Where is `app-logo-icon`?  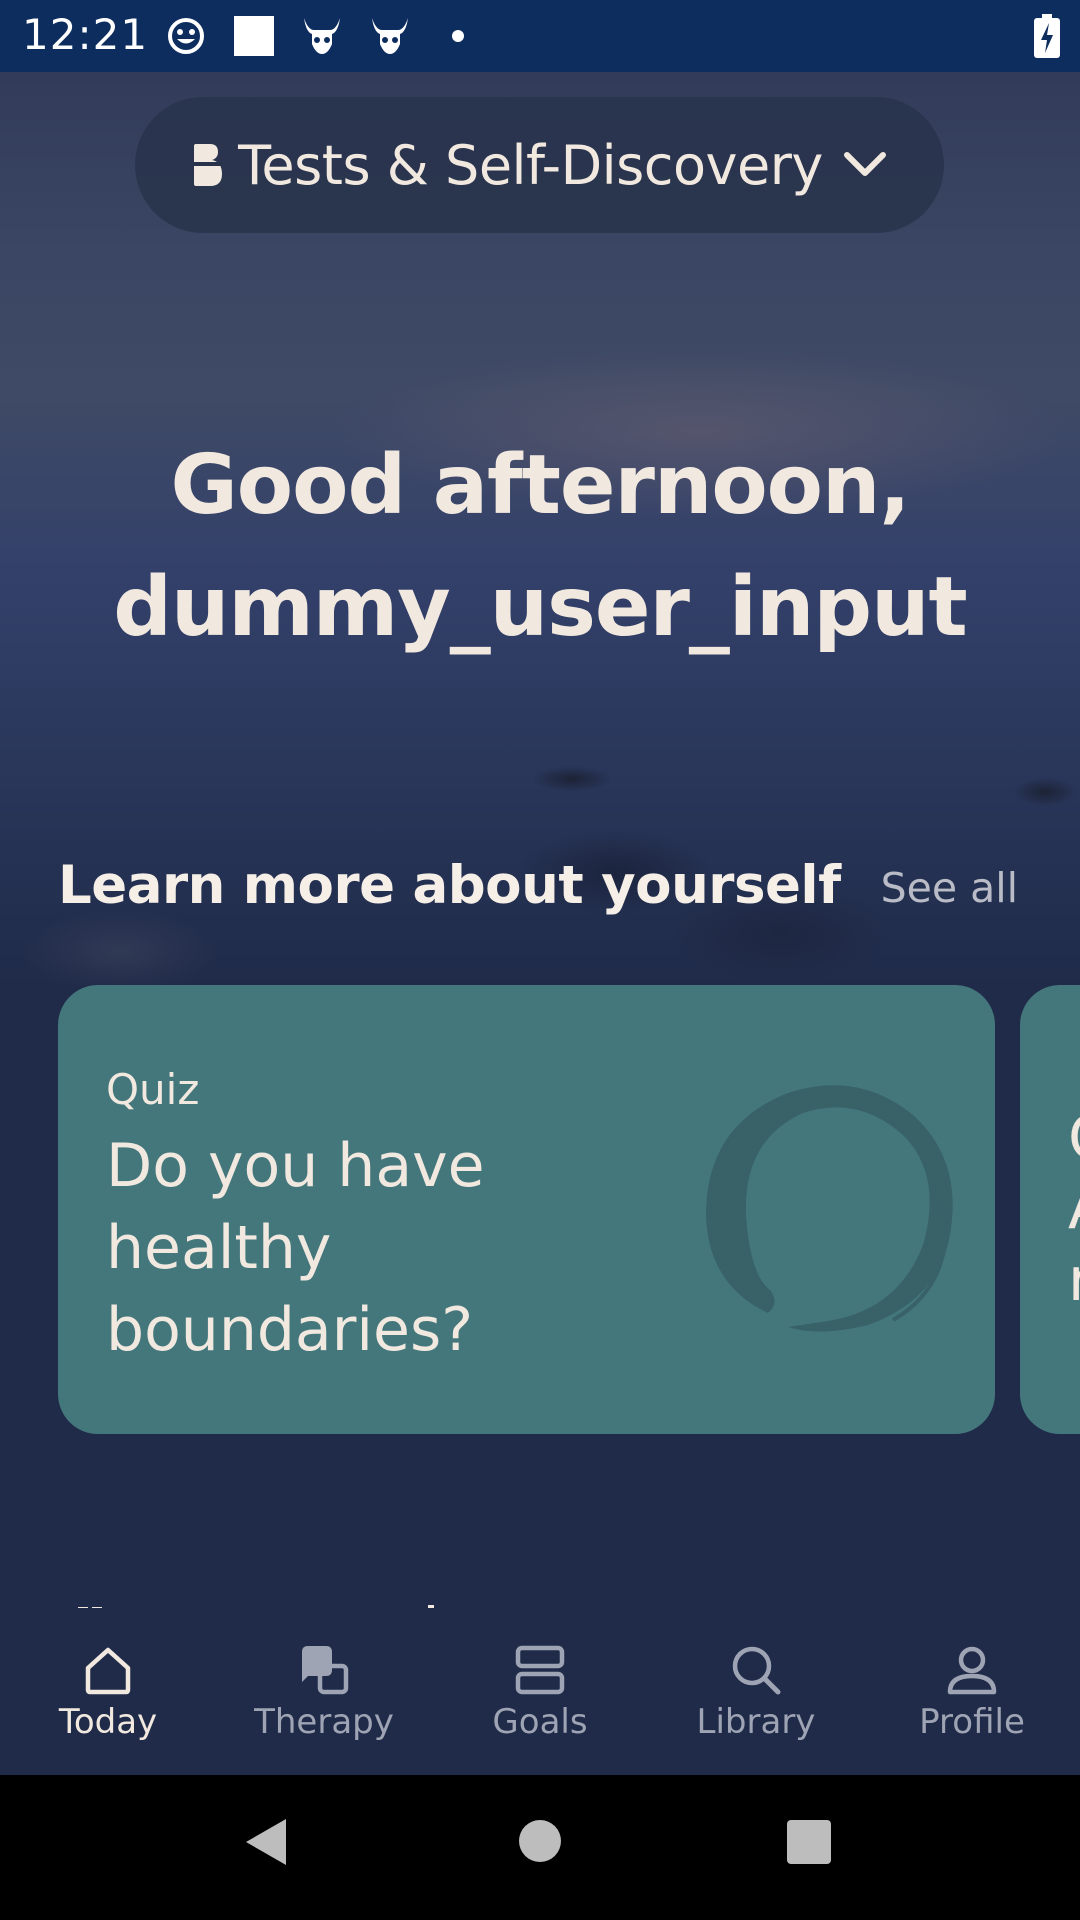 app-logo-icon is located at coordinates (208, 165).